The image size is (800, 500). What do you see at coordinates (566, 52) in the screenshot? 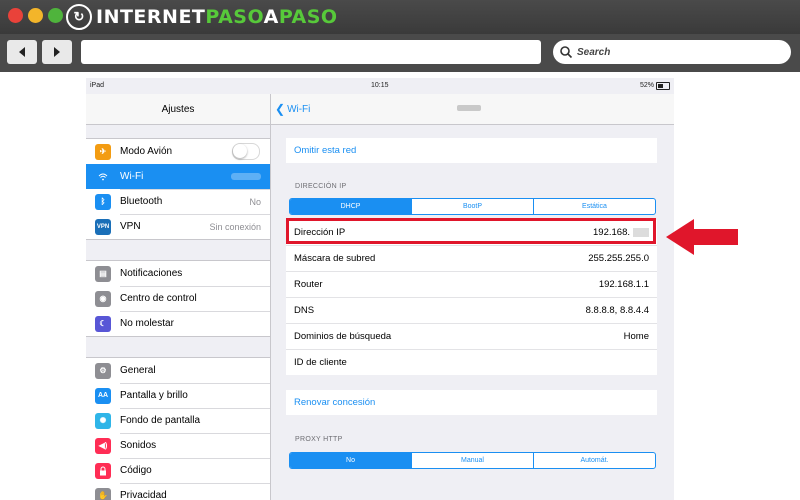
I see `search-icon` at bounding box center [566, 52].